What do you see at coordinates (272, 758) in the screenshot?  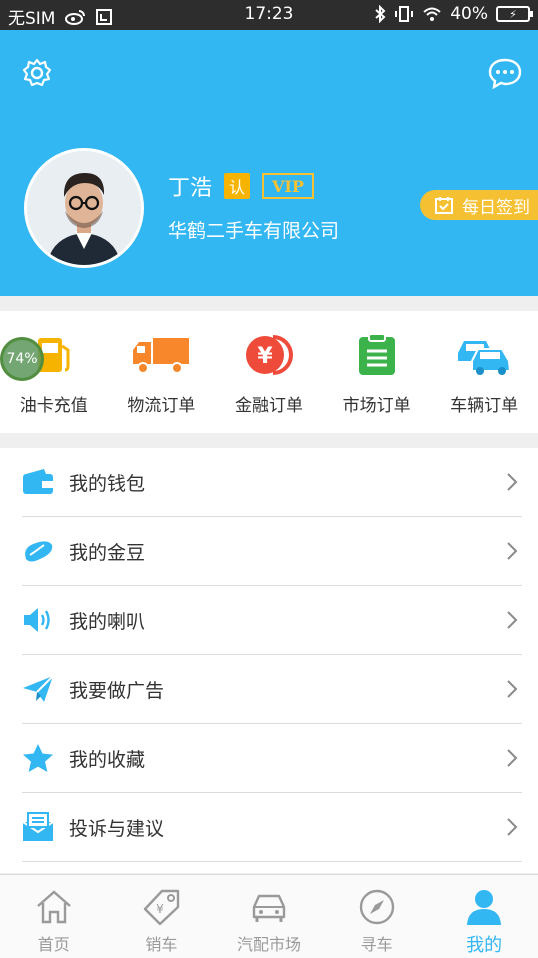 I see `menu-item-favorites: 我的收藏` at bounding box center [272, 758].